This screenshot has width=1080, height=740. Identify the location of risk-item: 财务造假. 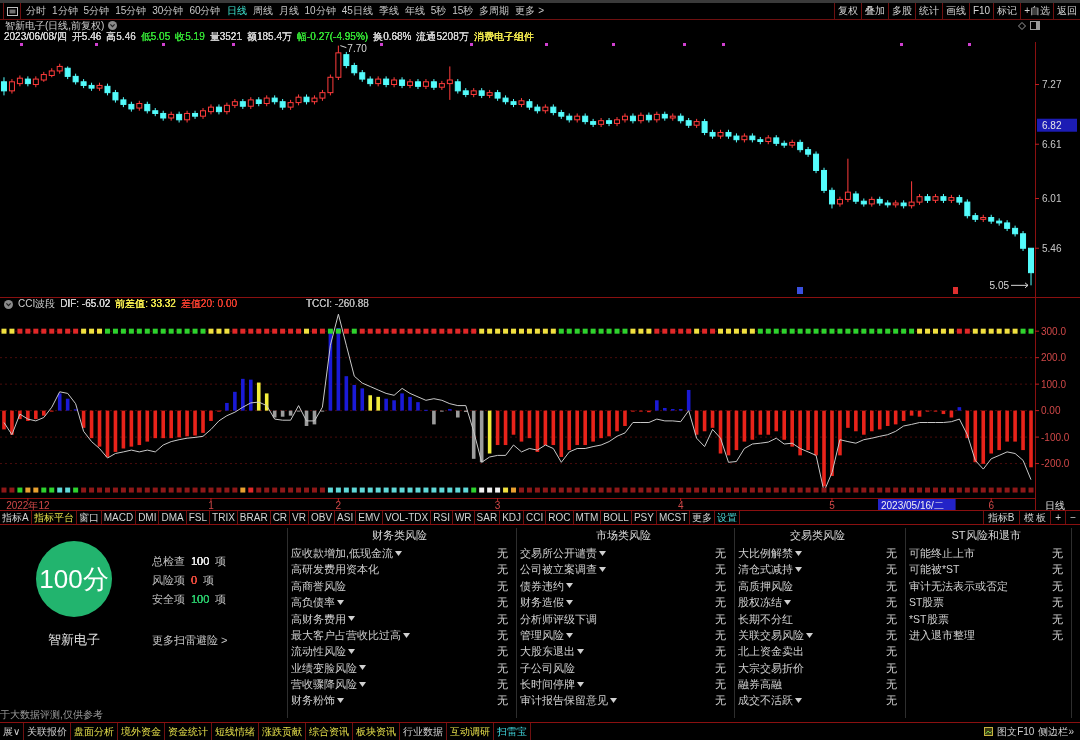
(542, 602).